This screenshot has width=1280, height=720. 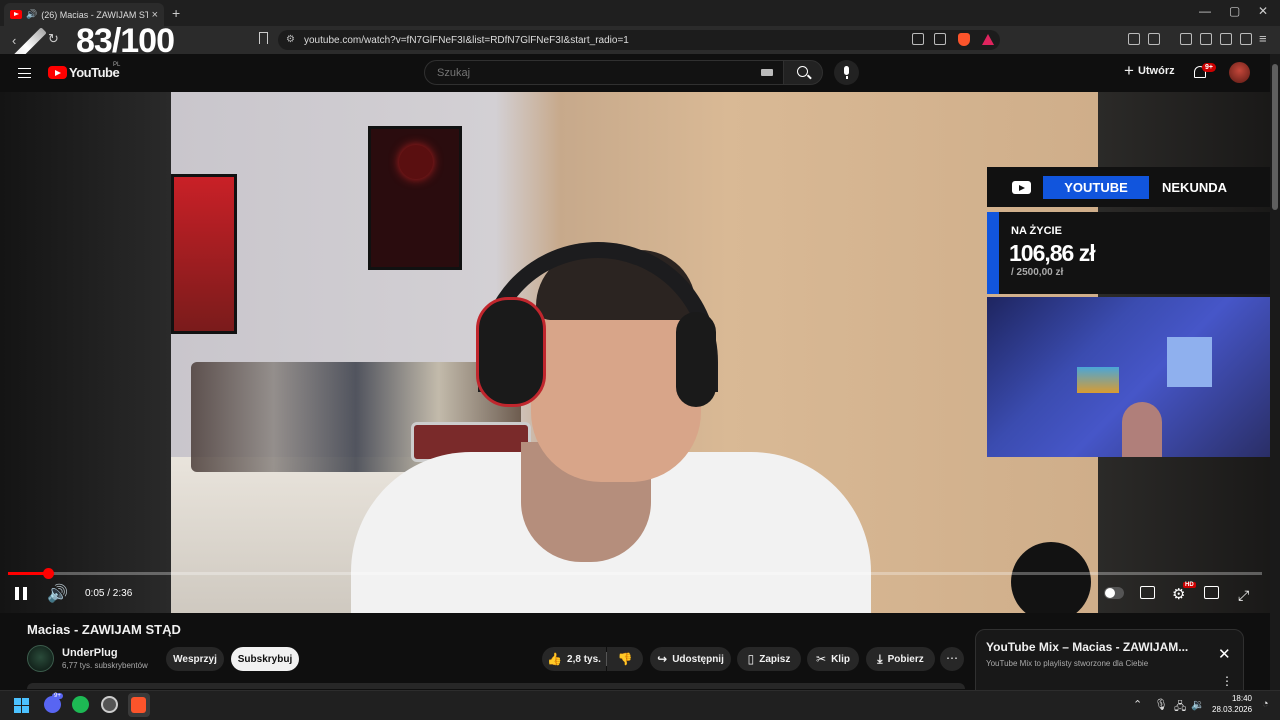 I want to click on tray-chevron-icon: ⌃, so click(x=1137, y=704).